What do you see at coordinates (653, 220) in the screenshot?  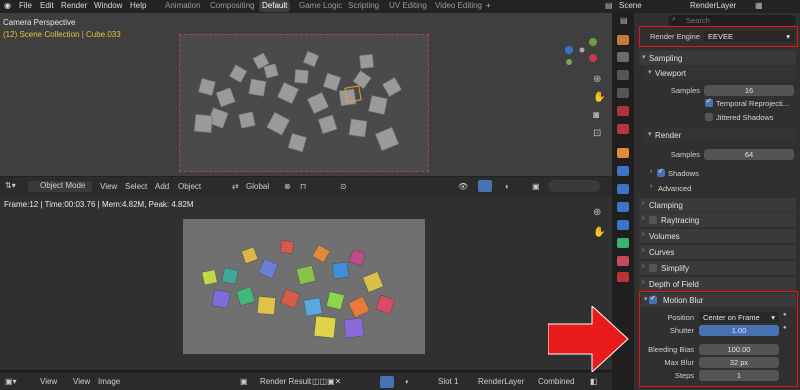 I see `raytracing-checkbox` at bounding box center [653, 220].